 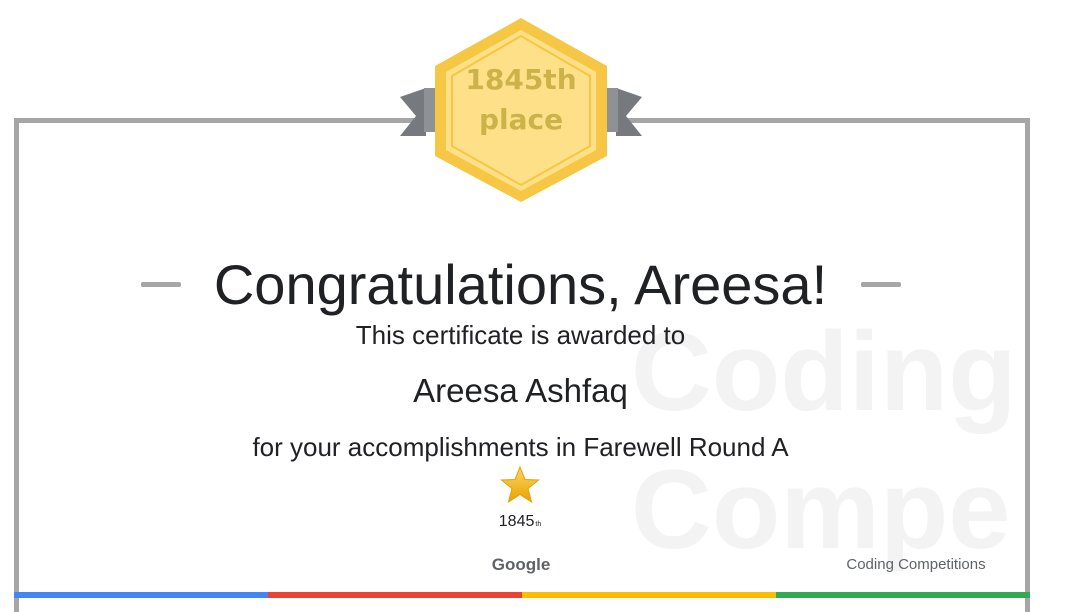 What do you see at coordinates (903, 595) in the screenshot?
I see `stripe-green` at bounding box center [903, 595].